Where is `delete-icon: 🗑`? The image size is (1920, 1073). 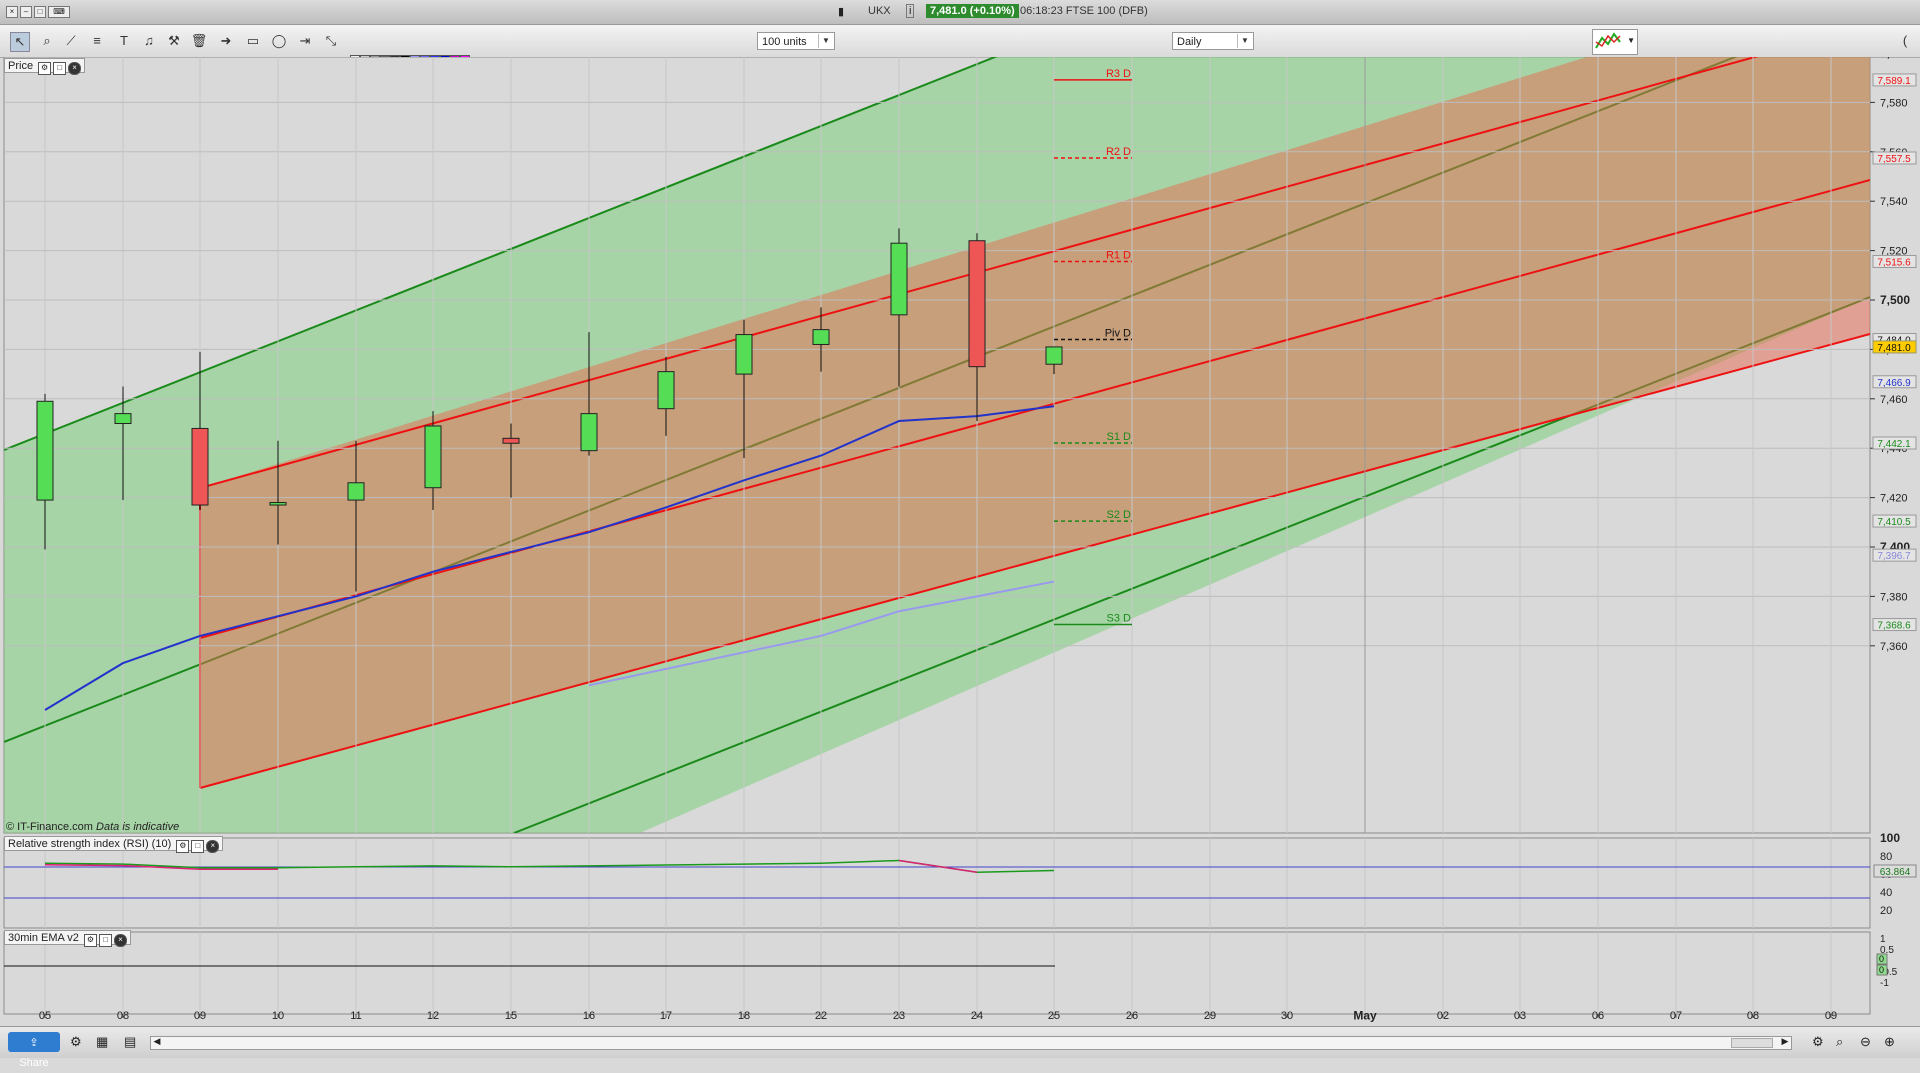
delete-icon: 🗑 is located at coordinates (199, 41).